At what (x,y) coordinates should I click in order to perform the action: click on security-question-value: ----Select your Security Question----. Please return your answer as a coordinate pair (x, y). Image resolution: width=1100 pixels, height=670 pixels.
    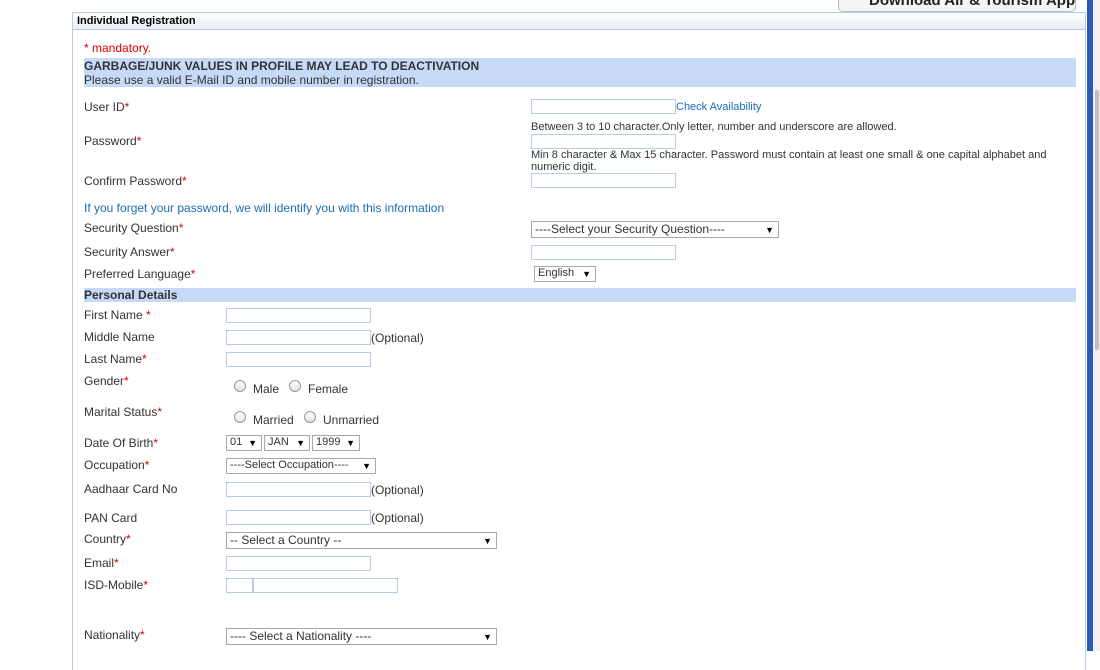
    Looking at the image, I should click on (630, 229).